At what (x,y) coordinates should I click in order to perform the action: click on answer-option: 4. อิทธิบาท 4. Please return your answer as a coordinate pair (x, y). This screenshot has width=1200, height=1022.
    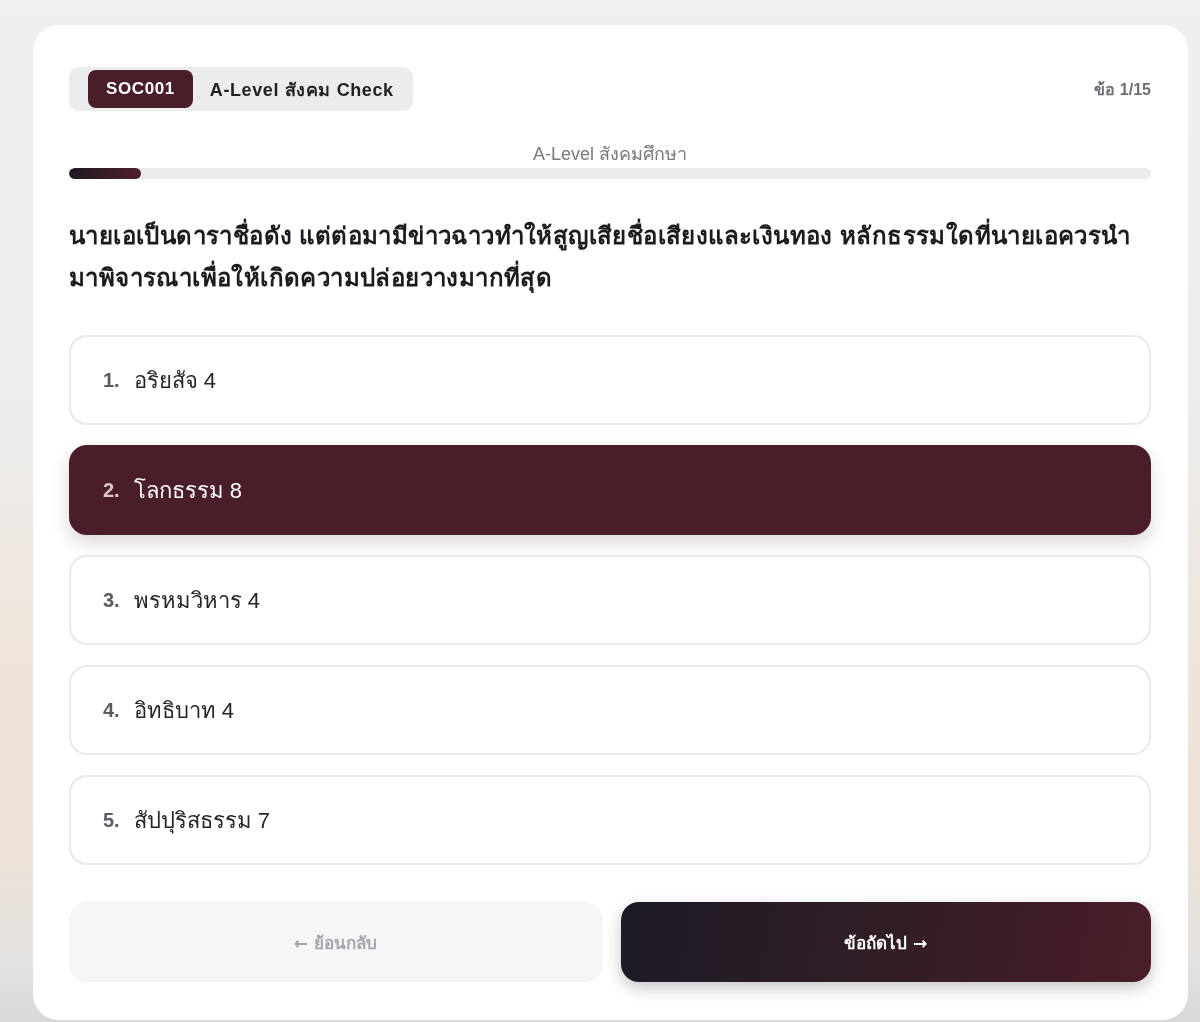
    Looking at the image, I should click on (610, 710).